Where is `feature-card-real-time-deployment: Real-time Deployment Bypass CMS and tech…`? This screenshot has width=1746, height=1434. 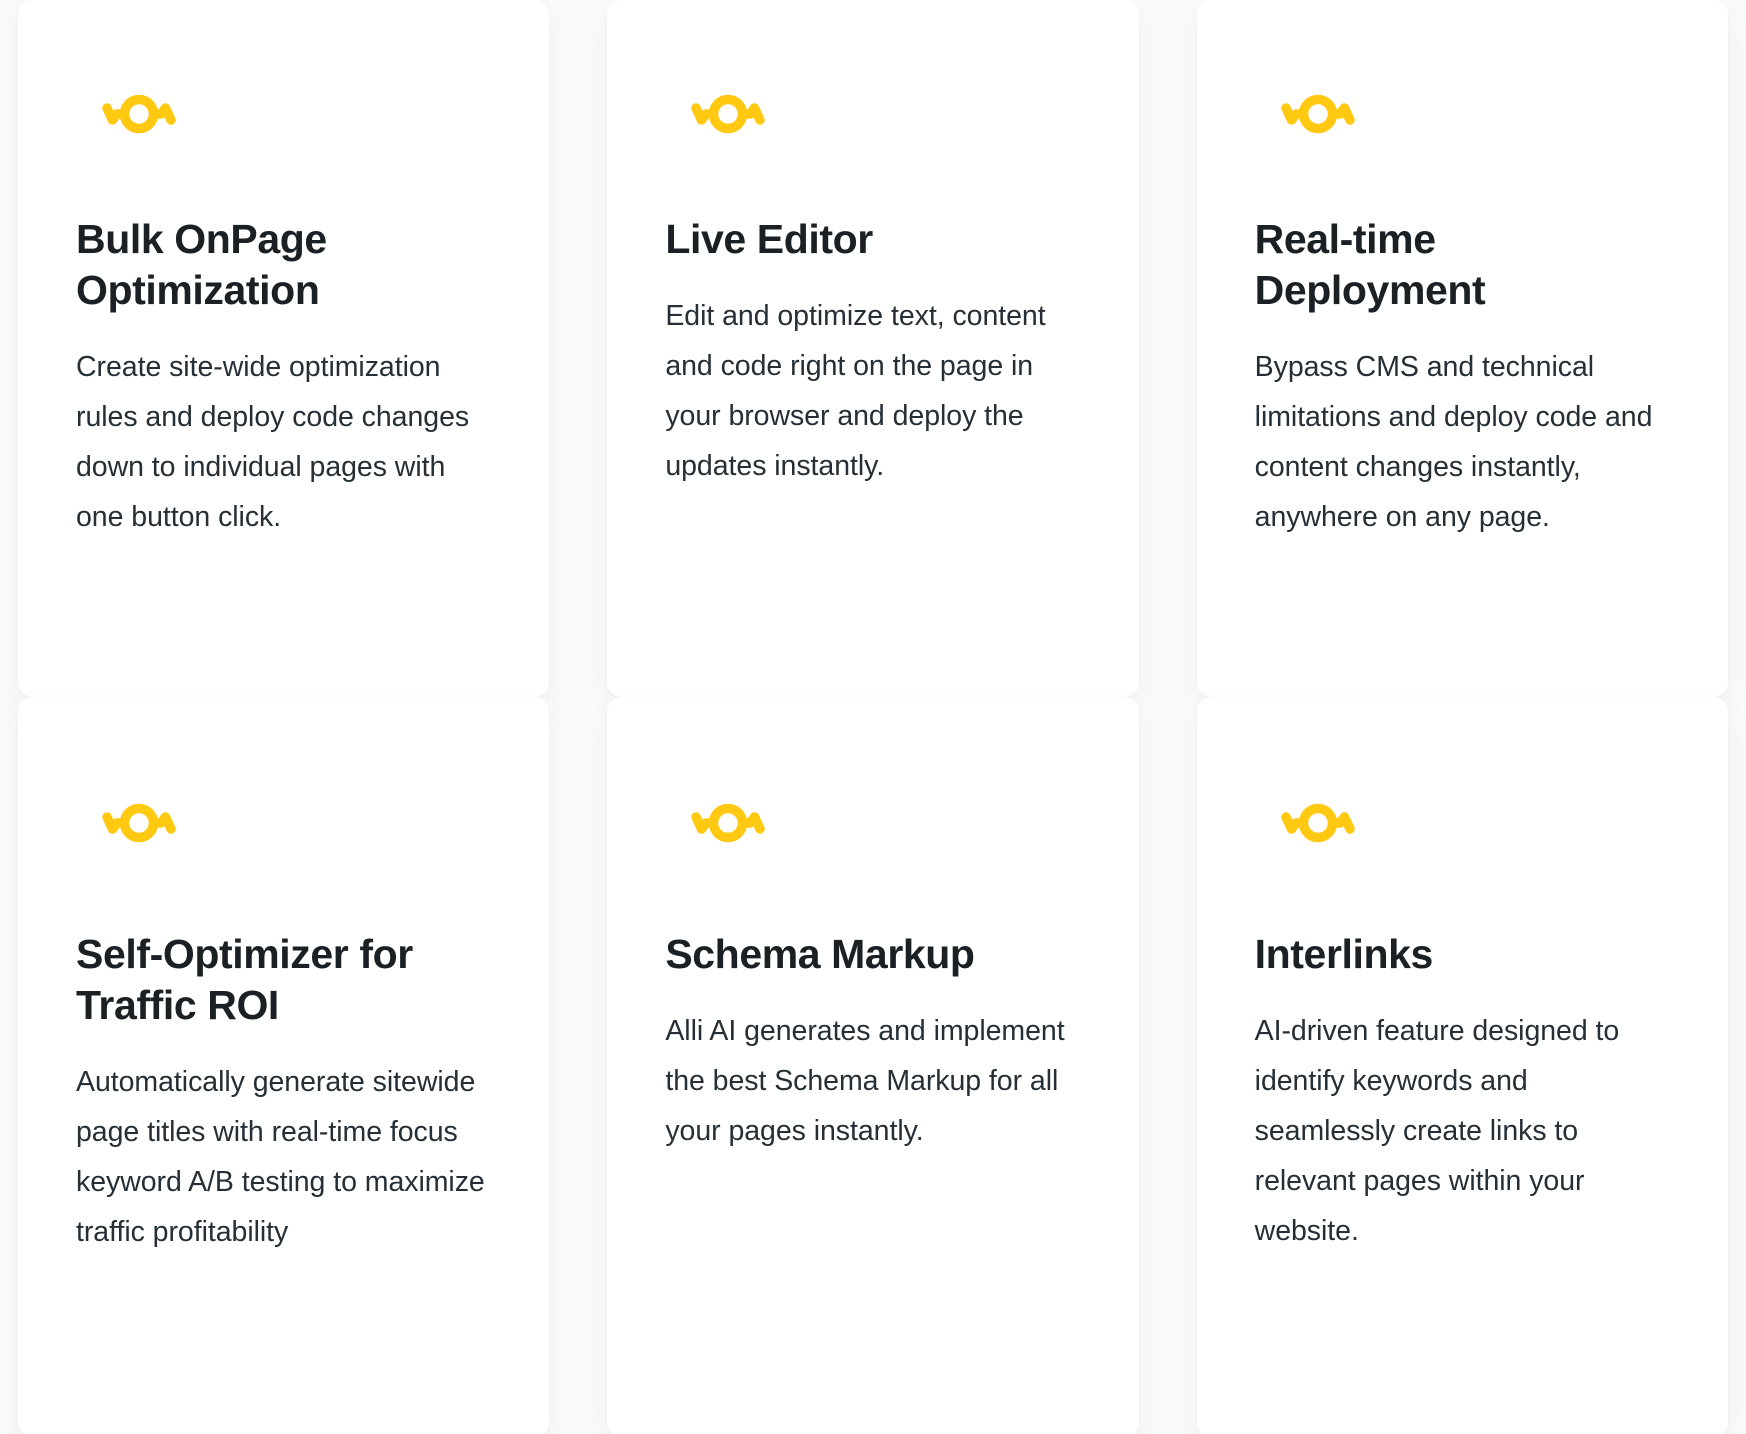
feature-card-real-time-deployment: Real-time Deployment Bypass CMS and tech… is located at coordinates (1462, 348).